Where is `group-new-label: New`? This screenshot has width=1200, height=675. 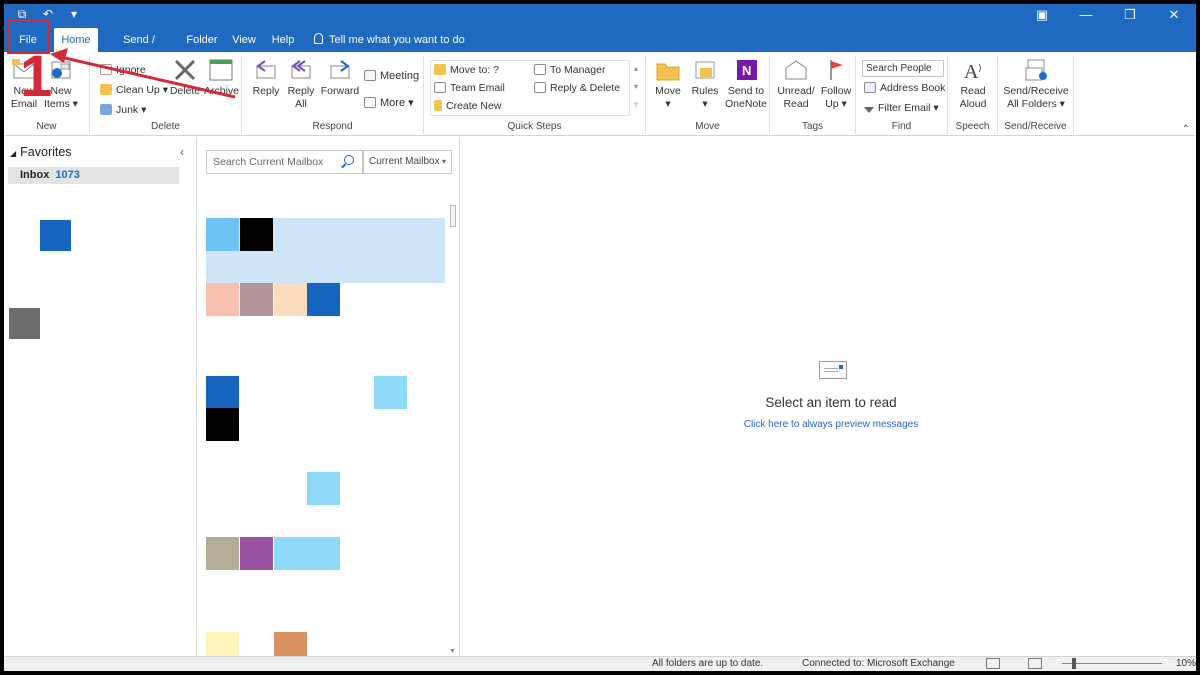 group-new-label: New is located at coordinates (46, 126).